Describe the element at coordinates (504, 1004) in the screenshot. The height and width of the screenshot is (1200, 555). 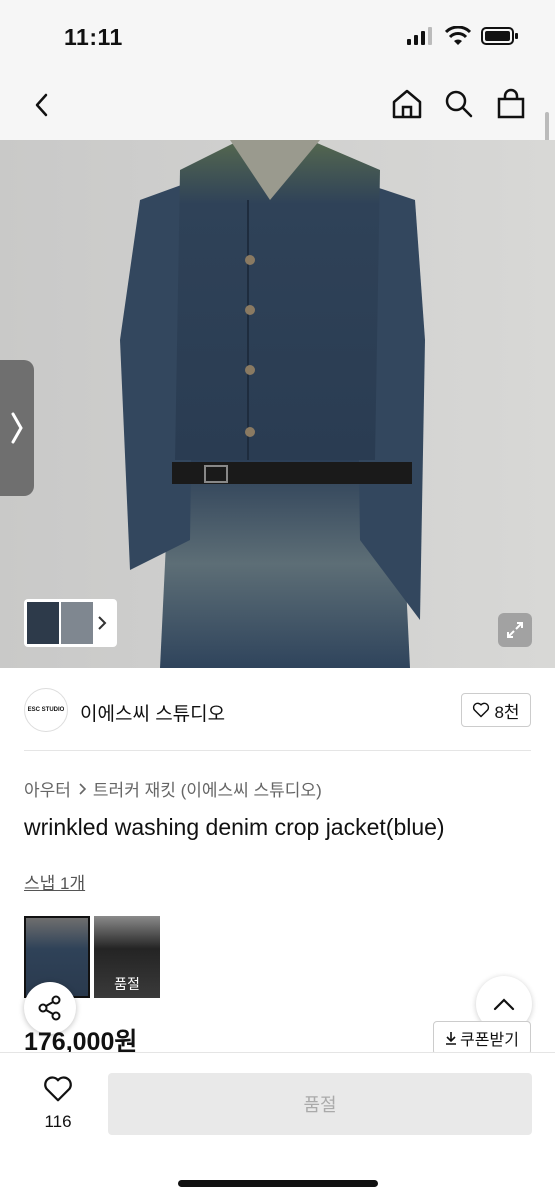
I see `chevron-up-icon` at that location.